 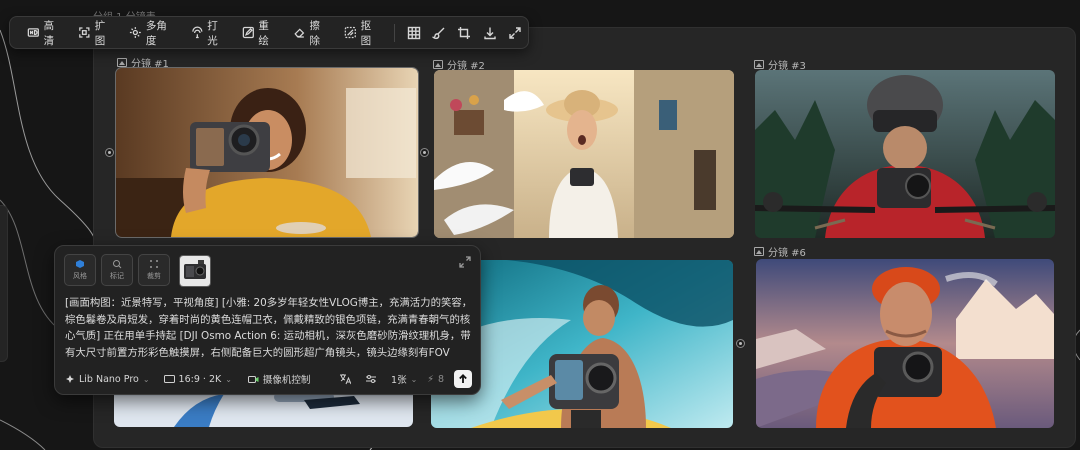 What do you see at coordinates (366, 33) in the screenshot?
I see `cutout-label: 抠图` at bounding box center [366, 33].